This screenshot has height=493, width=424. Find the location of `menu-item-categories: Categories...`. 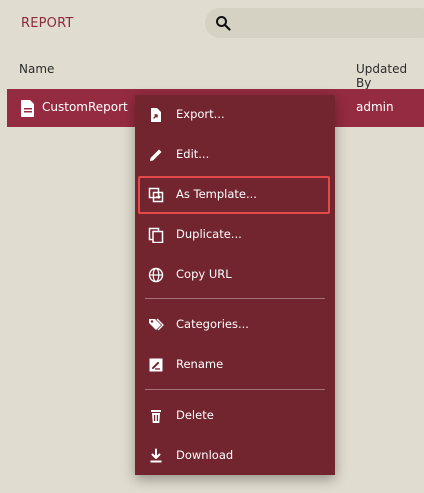

menu-item-categories: Categories... is located at coordinates (235, 325).